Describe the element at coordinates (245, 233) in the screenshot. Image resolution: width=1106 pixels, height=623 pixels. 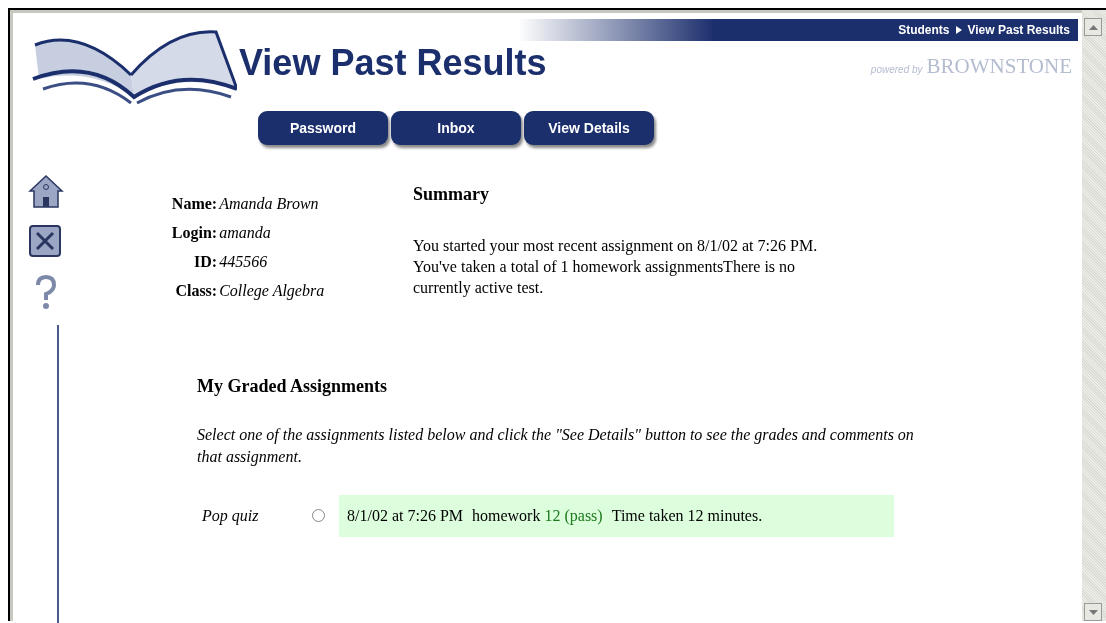
I see `field-value: amanda` at that location.